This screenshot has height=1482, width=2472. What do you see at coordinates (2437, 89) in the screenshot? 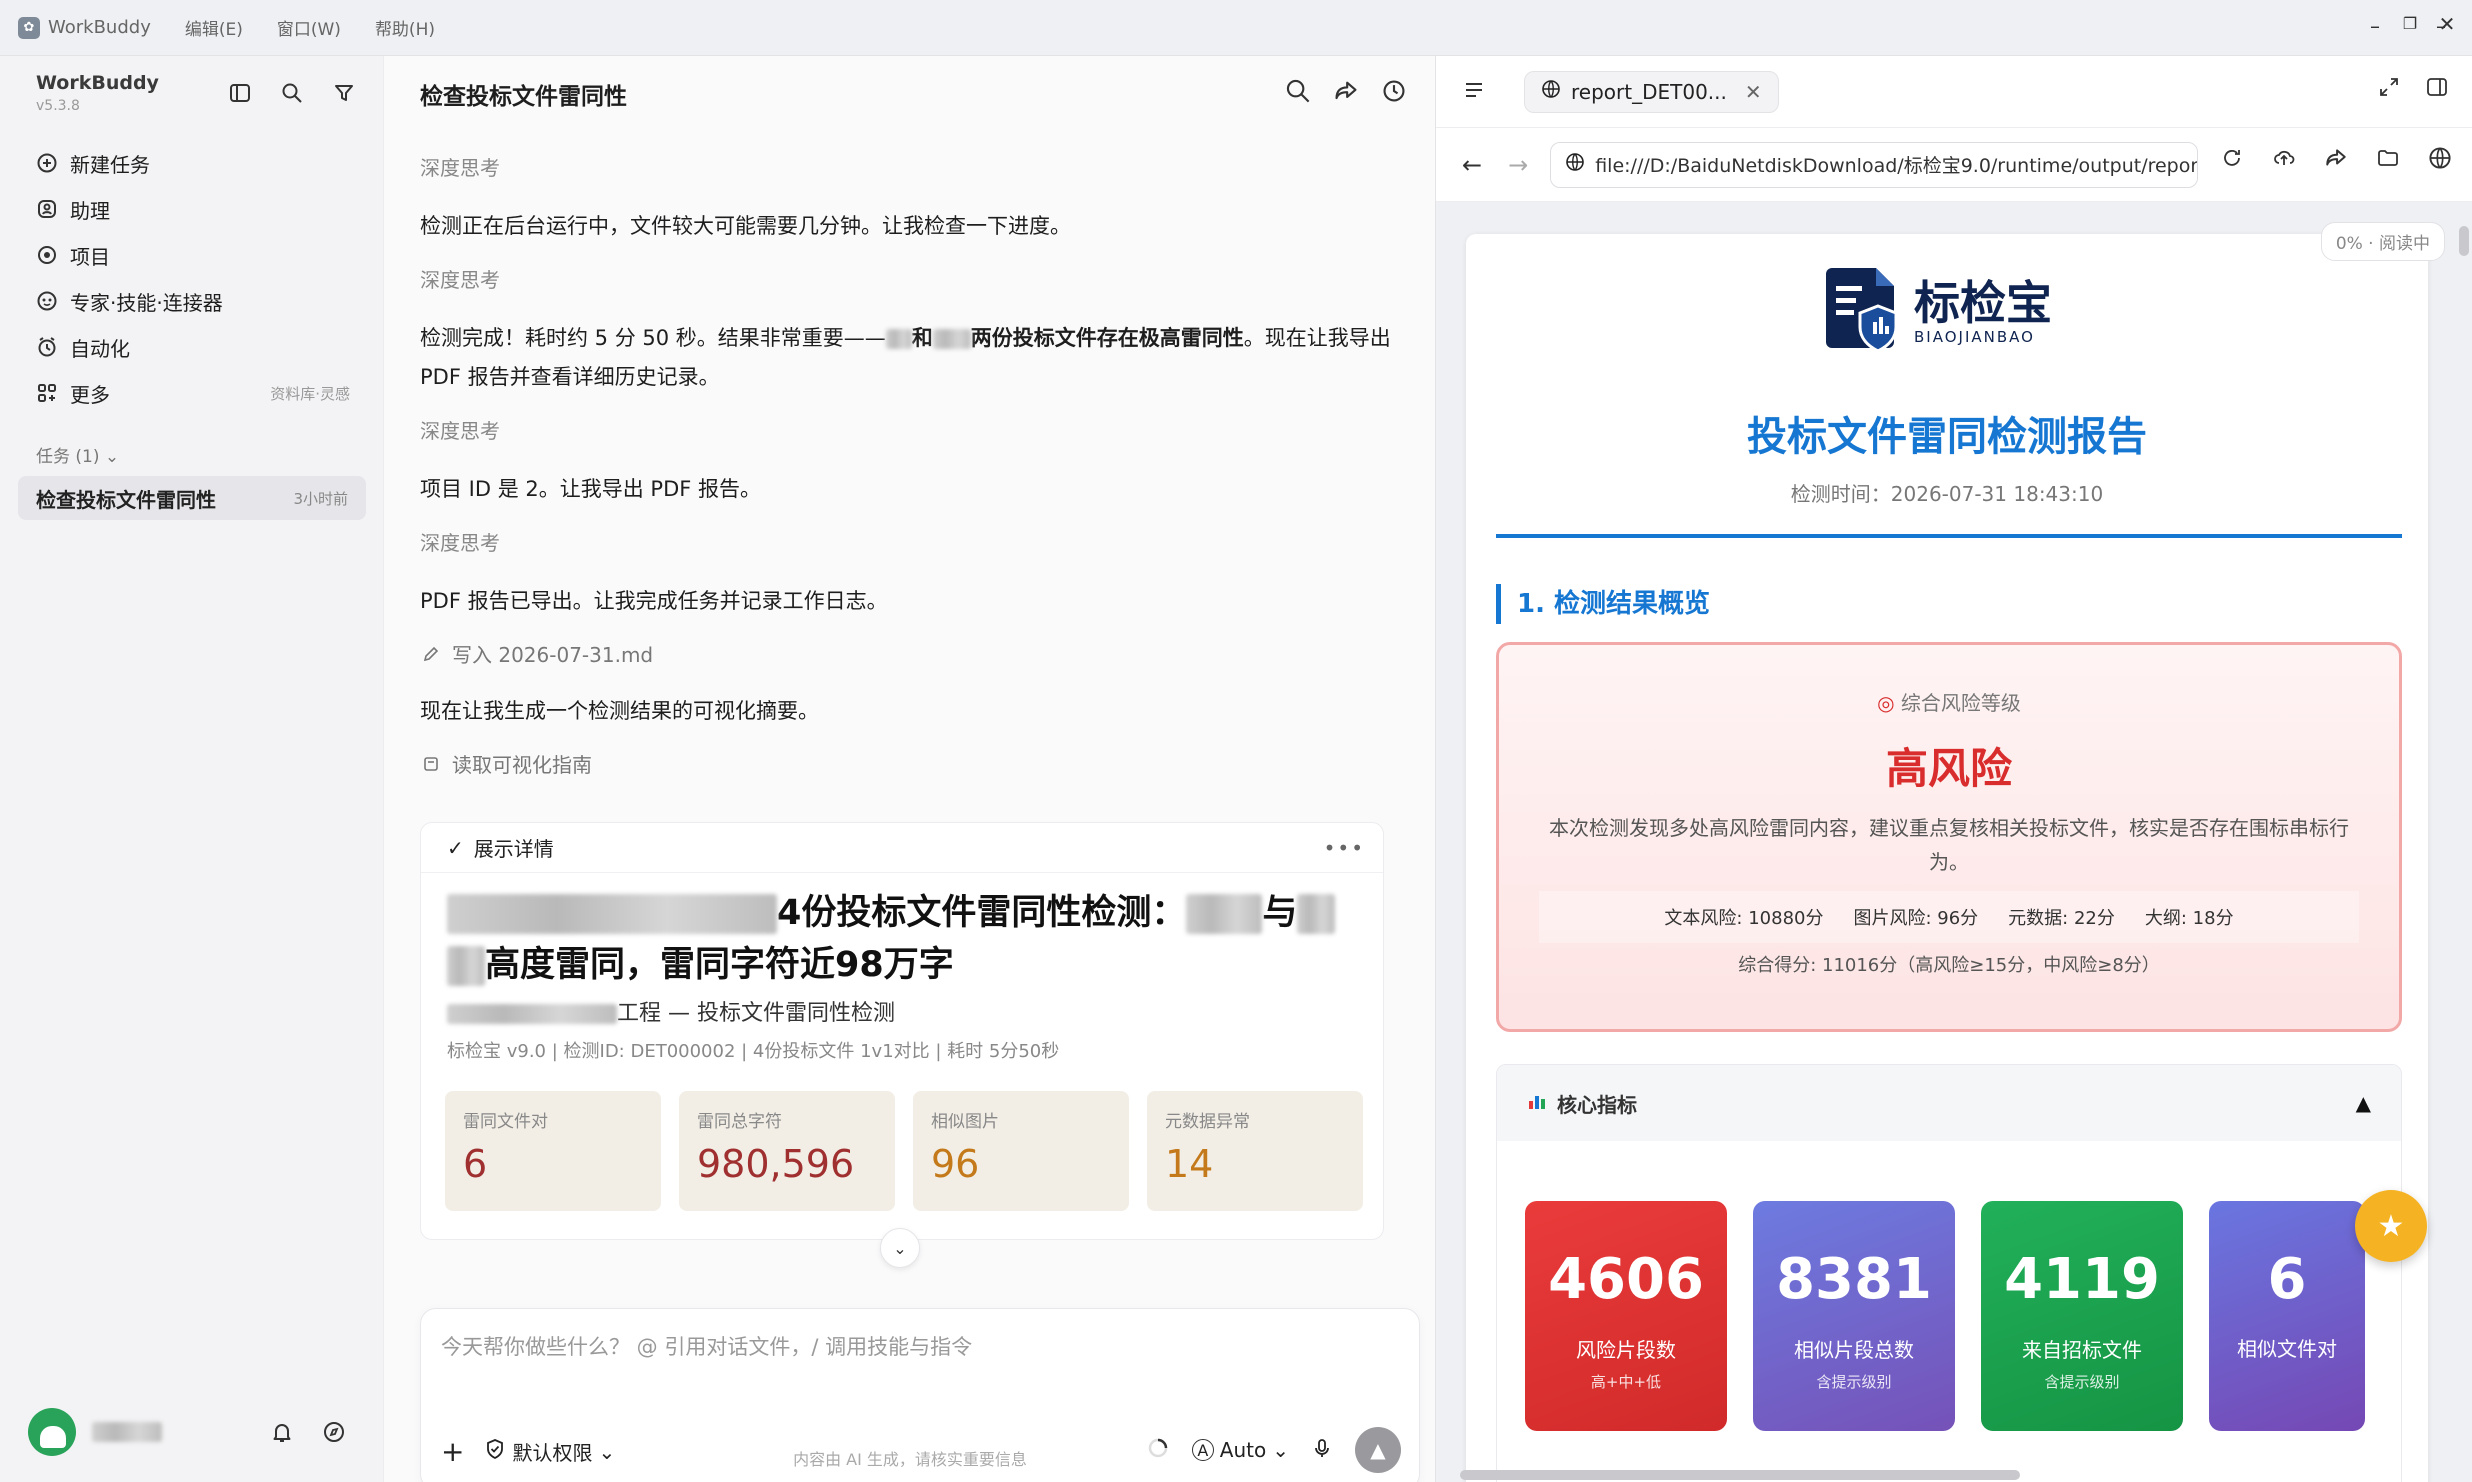
I see `panel-toggle-icon` at bounding box center [2437, 89].